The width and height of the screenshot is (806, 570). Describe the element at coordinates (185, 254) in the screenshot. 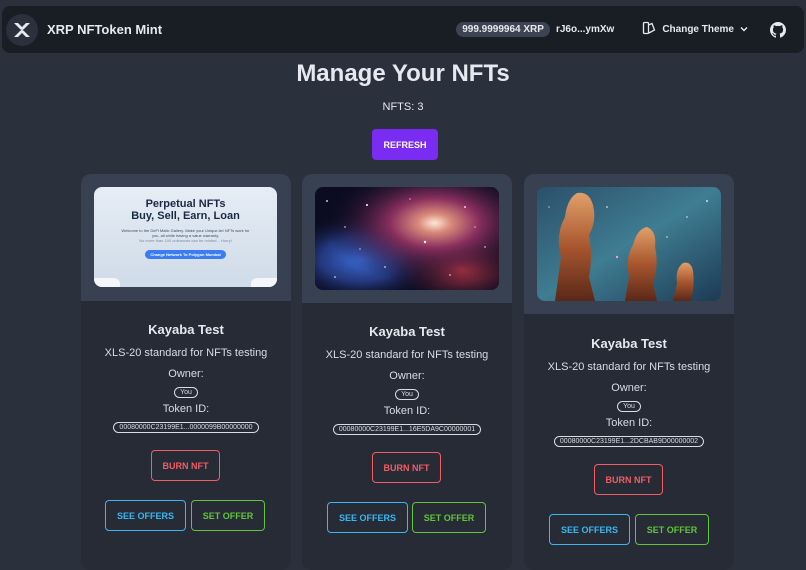

I see `preview-network-button: Change Network To Polygon Mumbai` at that location.